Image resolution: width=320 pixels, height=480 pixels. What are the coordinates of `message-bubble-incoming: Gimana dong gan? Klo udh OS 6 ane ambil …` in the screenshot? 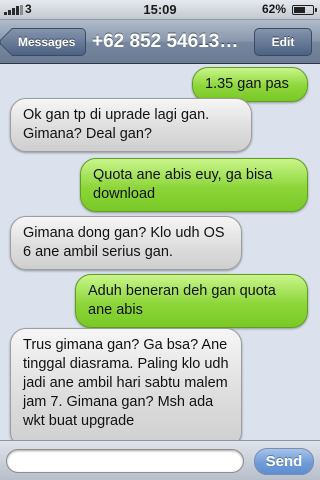 It's located at (126, 243).